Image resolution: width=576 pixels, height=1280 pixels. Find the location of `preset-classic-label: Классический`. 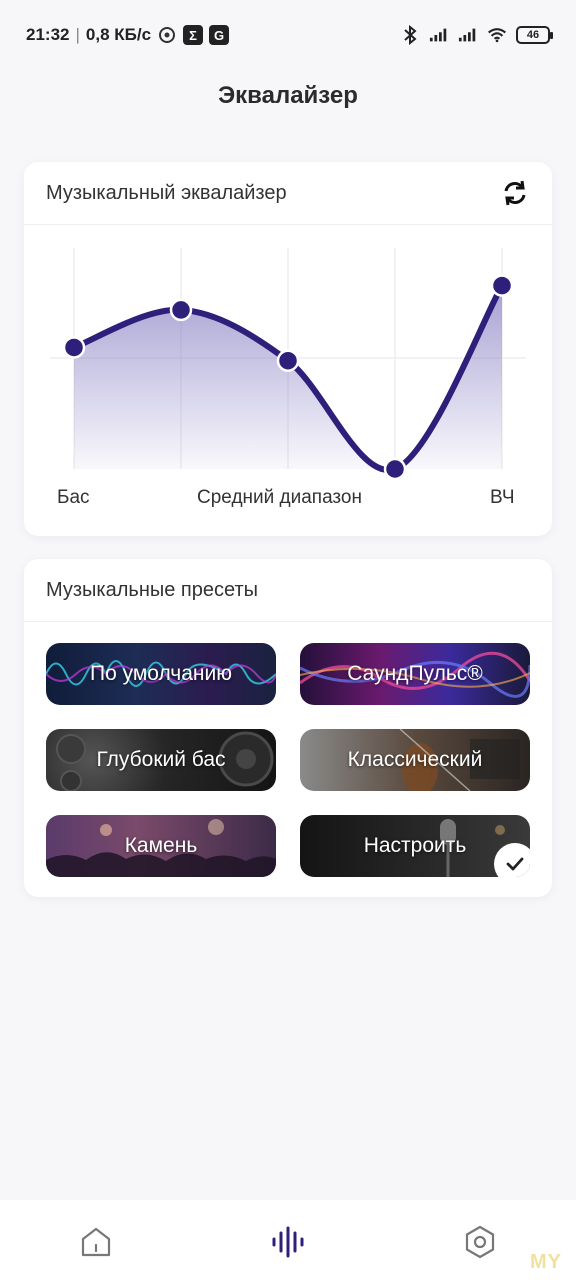

preset-classic-label: Классический is located at coordinates (415, 759).